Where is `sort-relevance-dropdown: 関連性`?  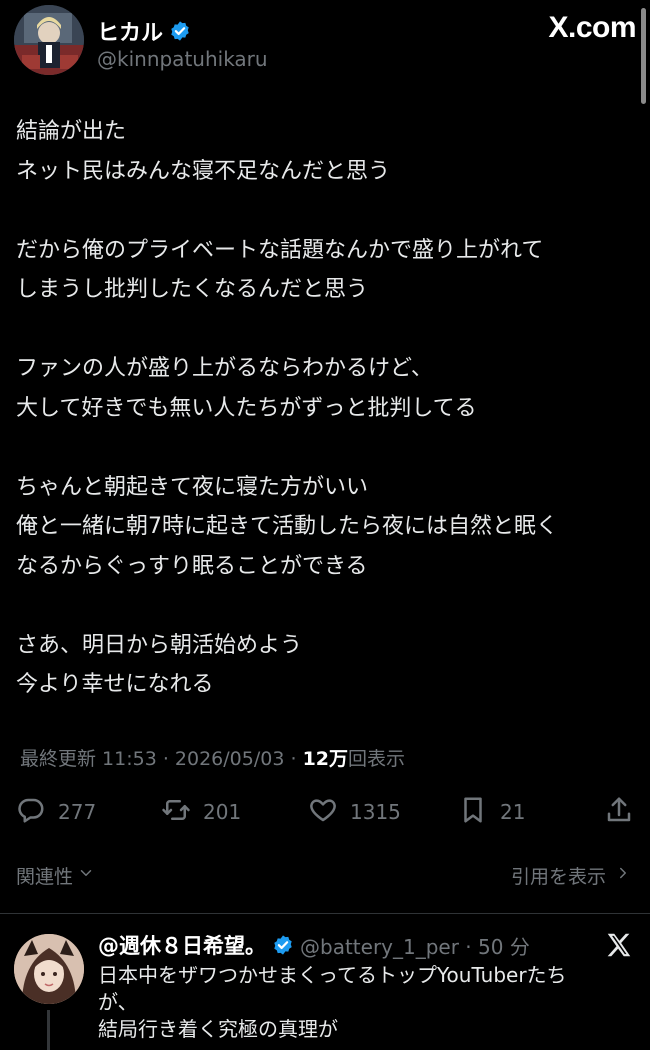 sort-relevance-dropdown: 関連性 is located at coordinates (55, 875).